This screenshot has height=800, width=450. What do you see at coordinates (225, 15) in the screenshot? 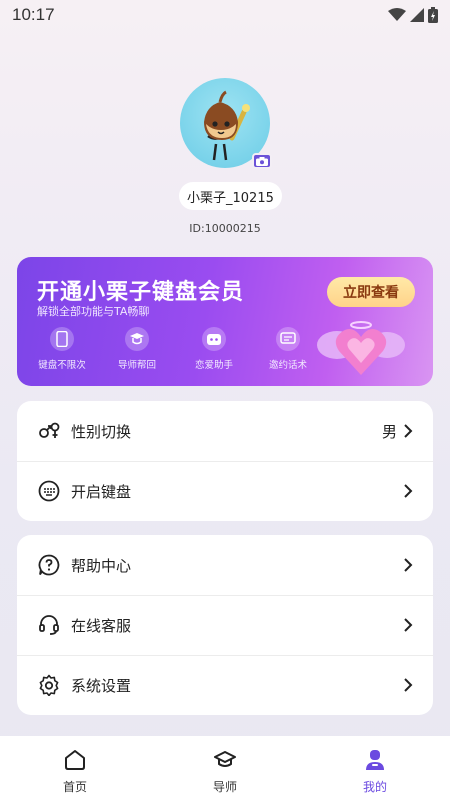
I see `status-bar: 10:17` at bounding box center [225, 15].